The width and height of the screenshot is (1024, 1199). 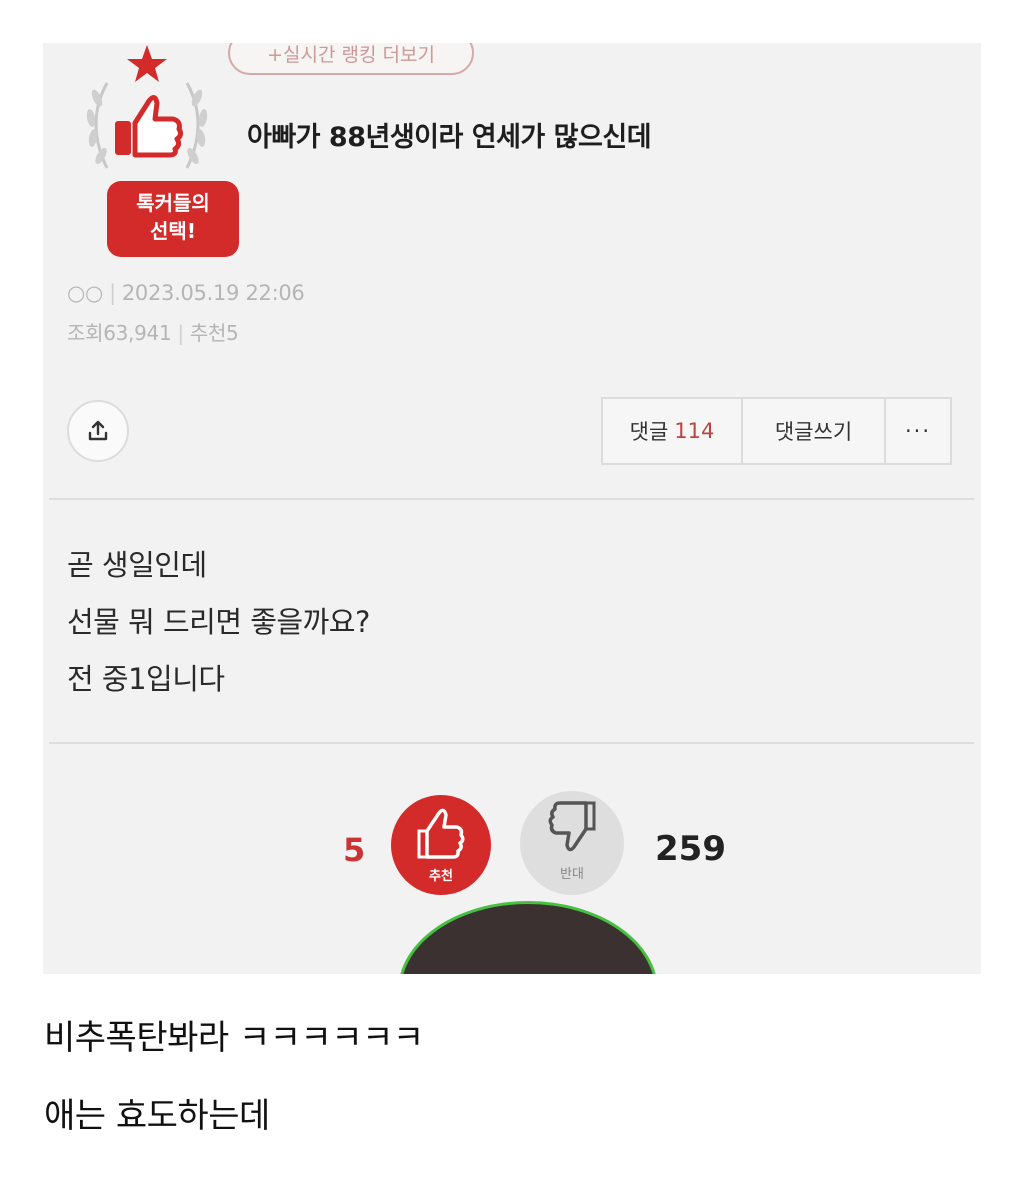 What do you see at coordinates (449, 137) in the screenshot?
I see `post-title: 아빠가 88년생이라 연세가 많으신데` at bounding box center [449, 137].